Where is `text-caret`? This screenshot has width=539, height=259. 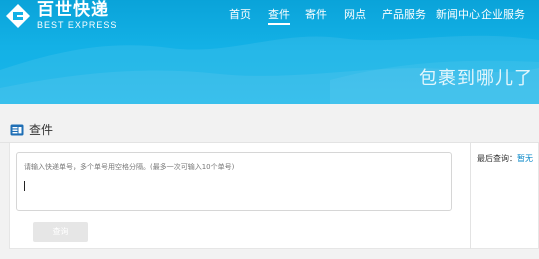 text-caret is located at coordinates (24, 186).